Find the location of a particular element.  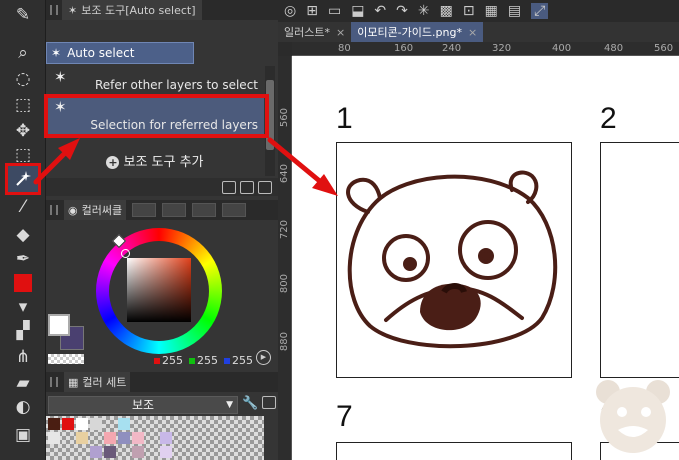

redo-icon: ↷ is located at coordinates (402, 11).